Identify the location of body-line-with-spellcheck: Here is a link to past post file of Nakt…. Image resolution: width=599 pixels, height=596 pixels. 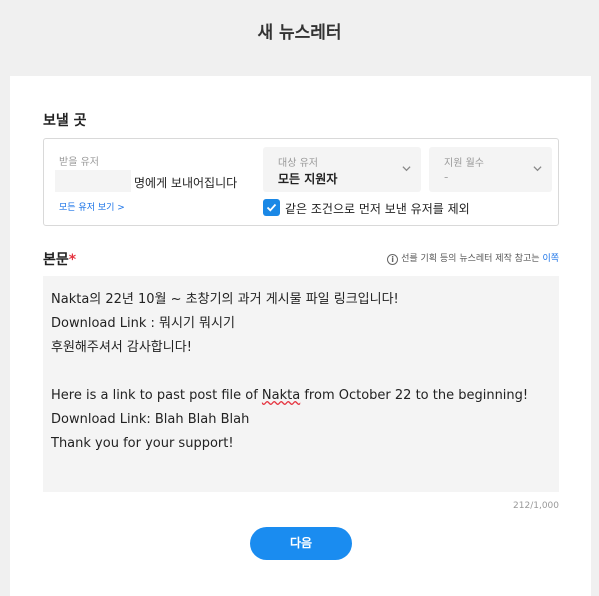
(290, 395).